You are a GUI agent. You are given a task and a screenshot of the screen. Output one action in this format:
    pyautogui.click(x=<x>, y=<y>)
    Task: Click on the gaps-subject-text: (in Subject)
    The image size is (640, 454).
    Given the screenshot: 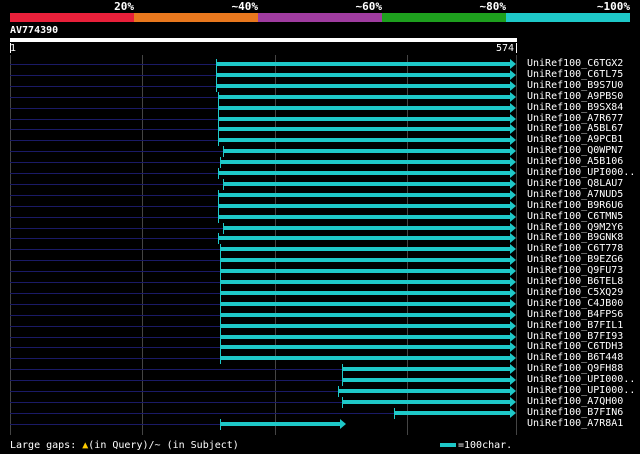 What is the action you would take?
    pyautogui.click(x=199, y=445)
    